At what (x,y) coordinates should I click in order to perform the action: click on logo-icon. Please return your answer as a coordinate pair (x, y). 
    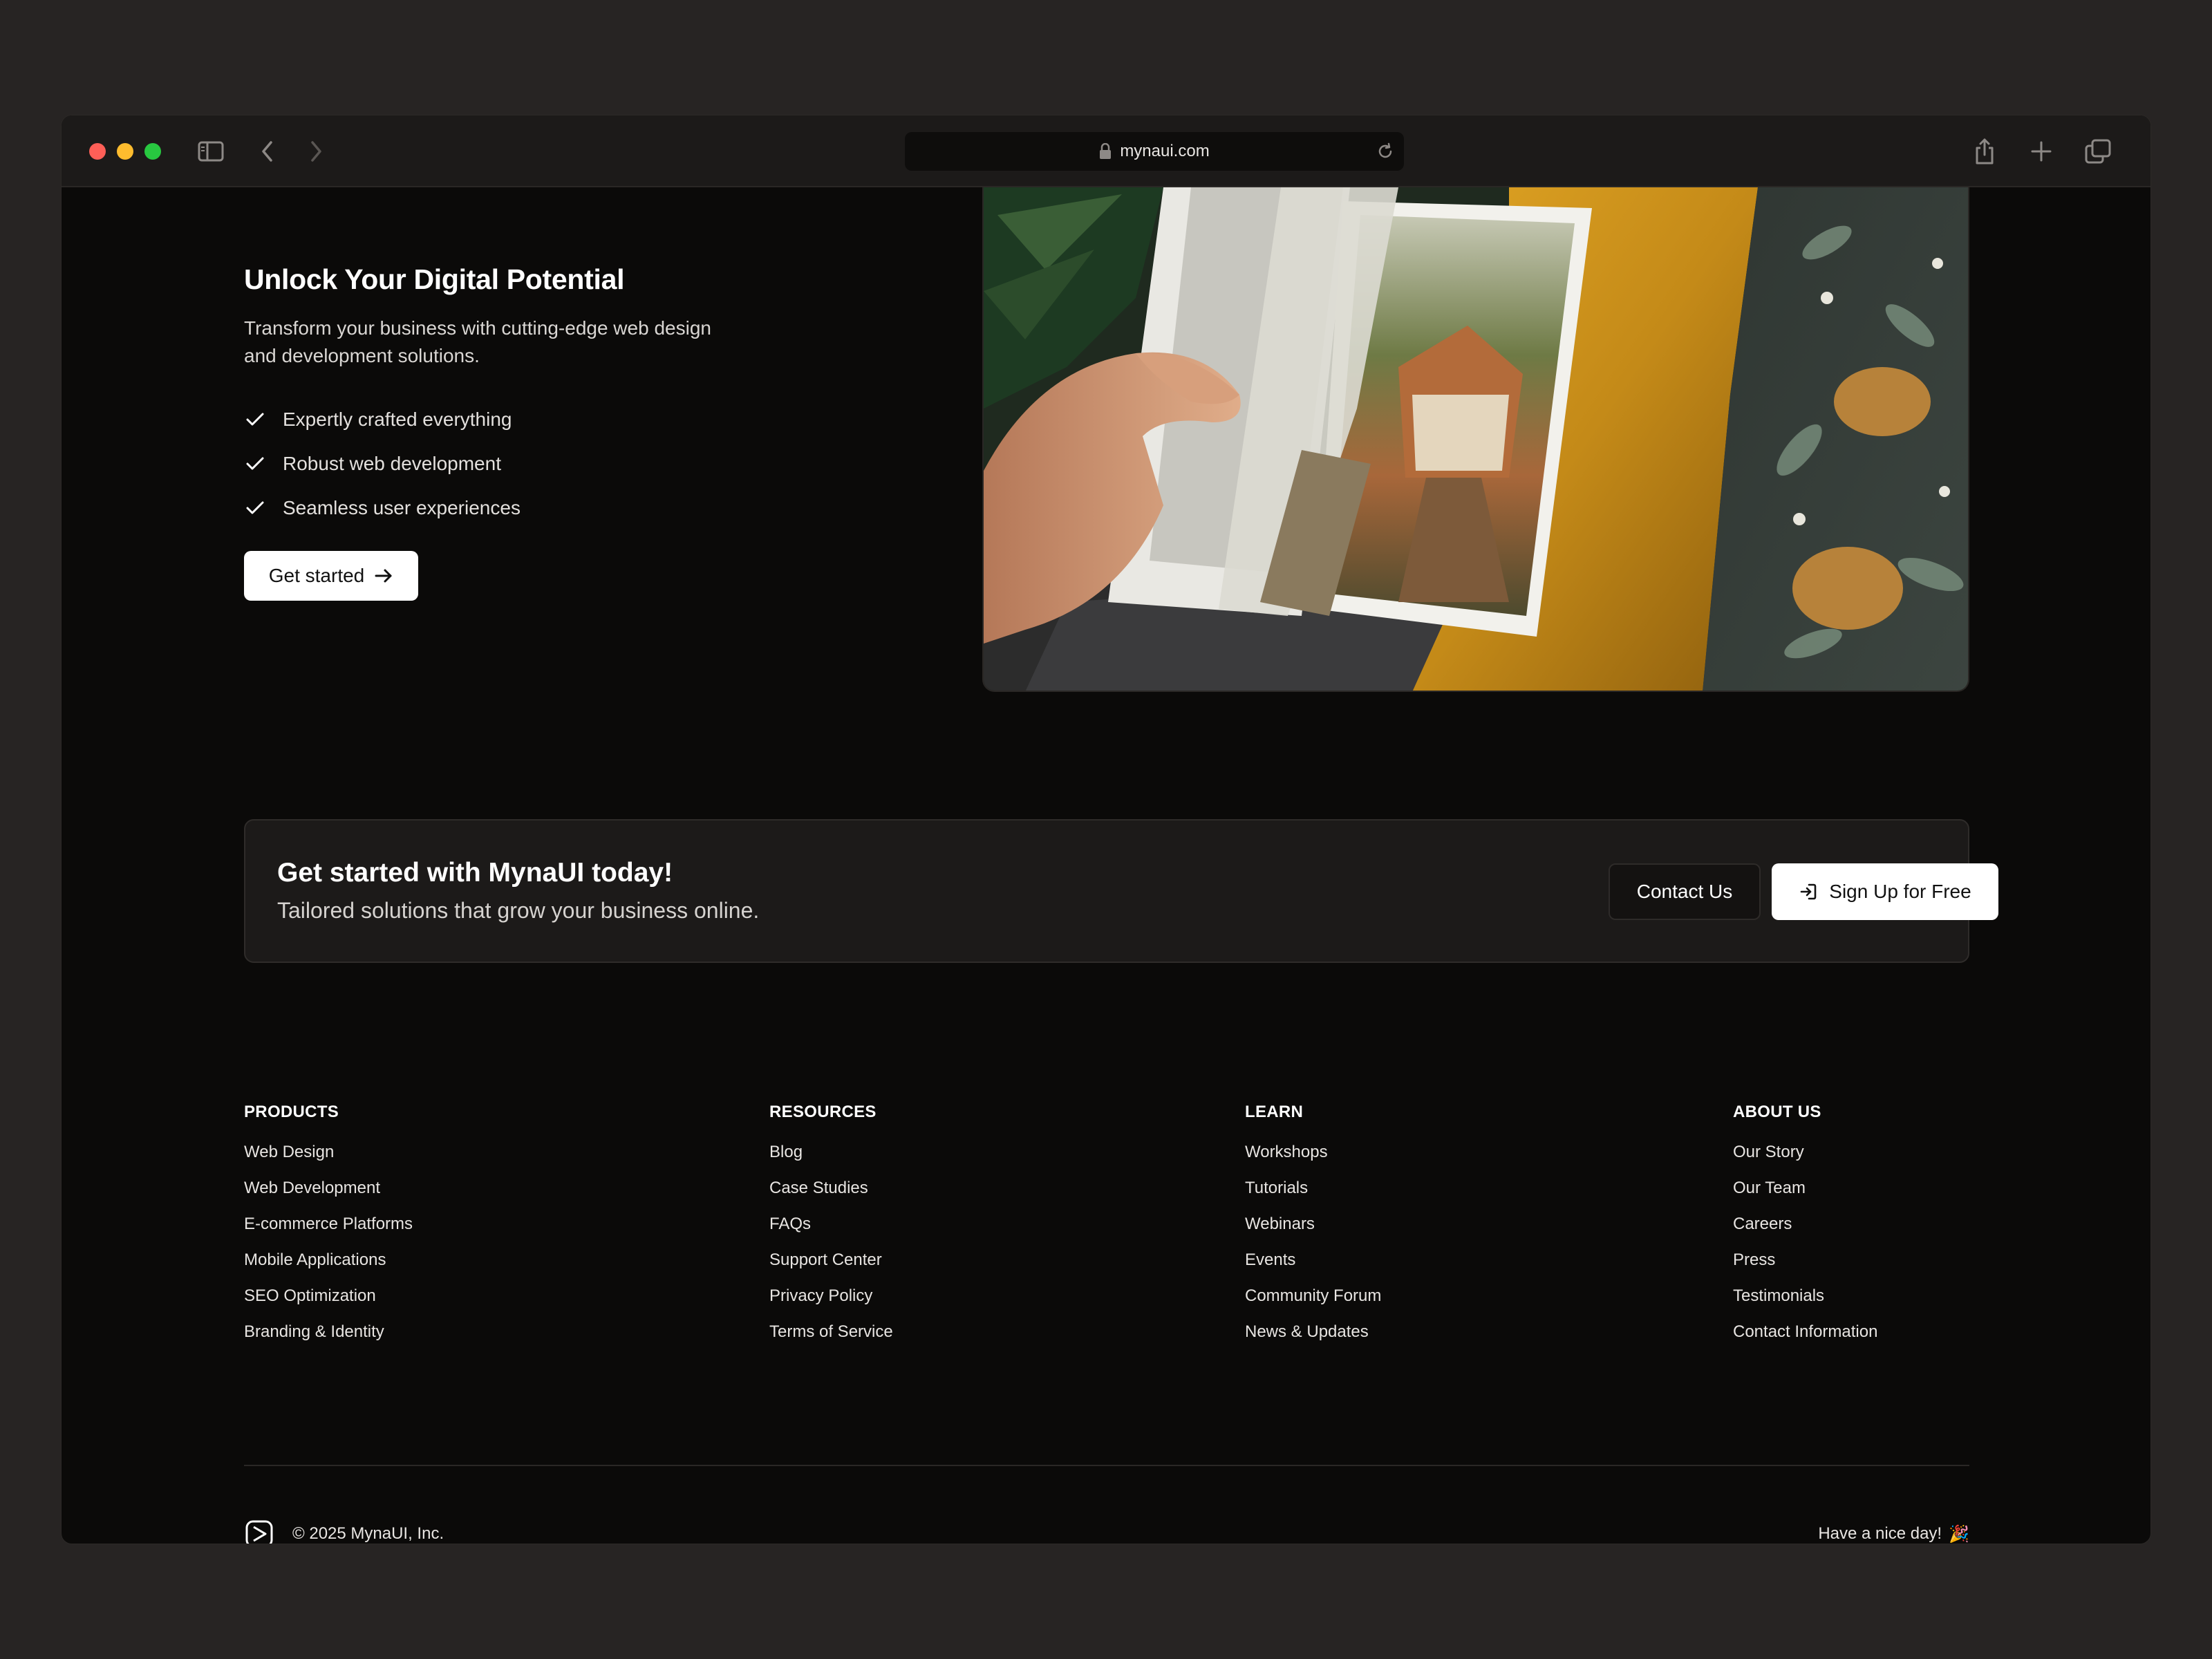
    Looking at the image, I should click on (259, 1531).